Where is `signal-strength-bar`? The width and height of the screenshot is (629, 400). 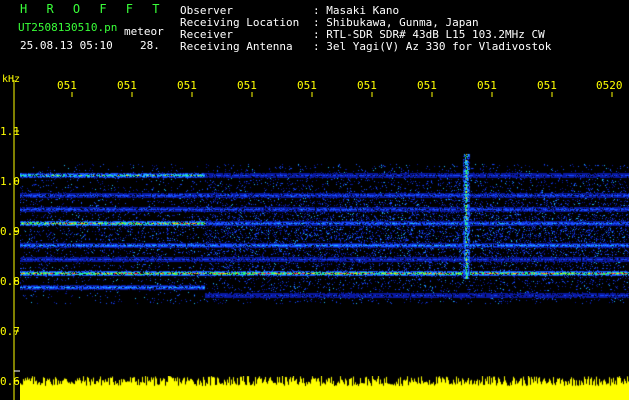 signal-strength-bar is located at coordinates (324, 388).